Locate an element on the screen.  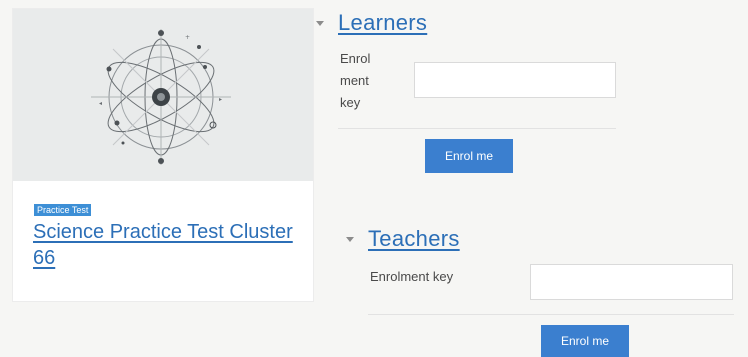
teachers-section-header: Teachers is located at coordinates (403, 239).